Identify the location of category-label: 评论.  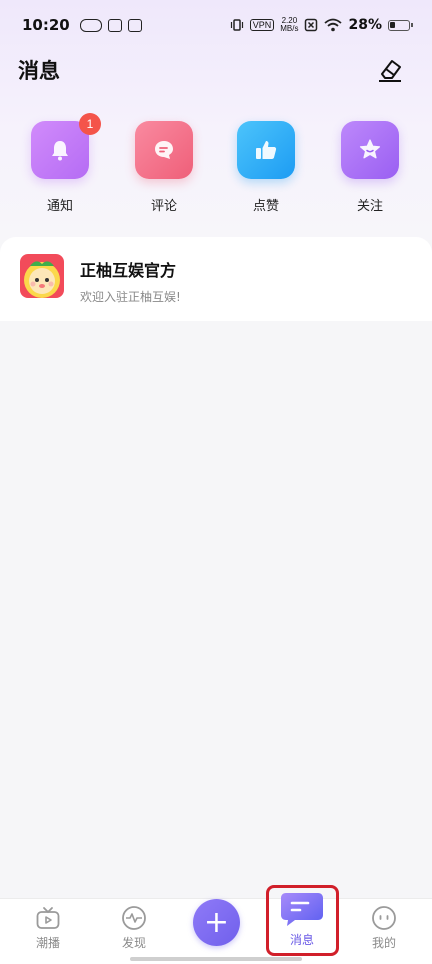
(163, 206).